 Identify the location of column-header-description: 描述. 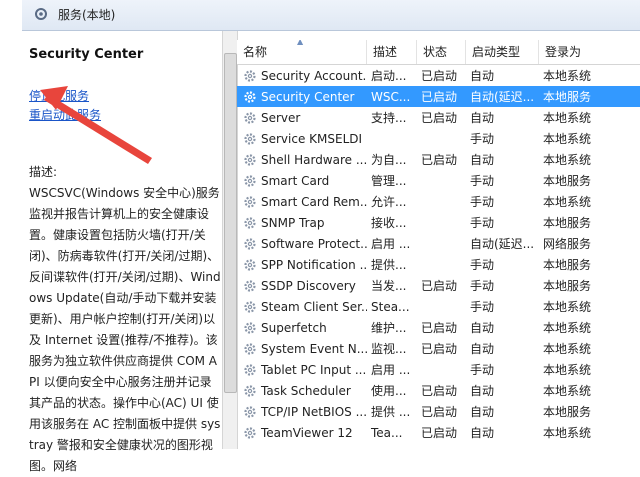
(392, 52).